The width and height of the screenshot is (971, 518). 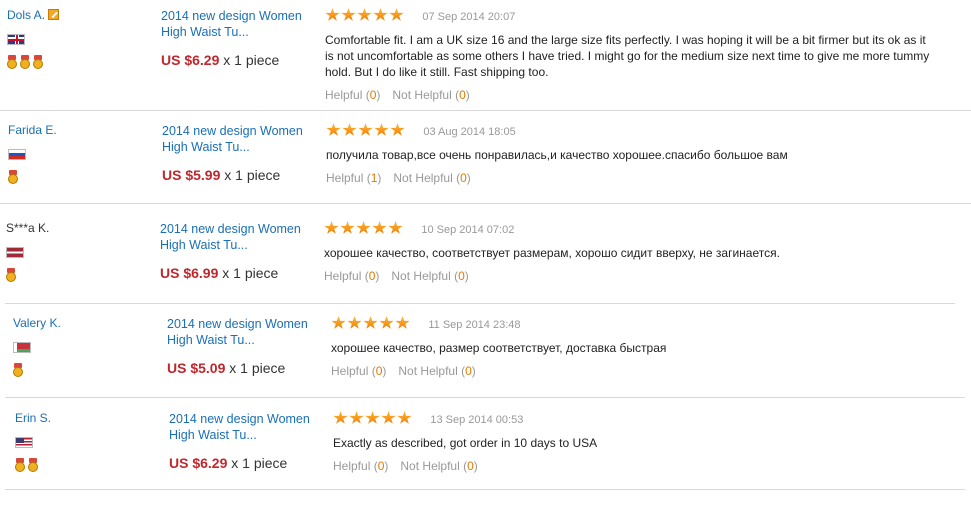 What do you see at coordinates (468, 229) in the screenshot?
I see `review-date: 10 Sep 2014 07:02` at bounding box center [468, 229].